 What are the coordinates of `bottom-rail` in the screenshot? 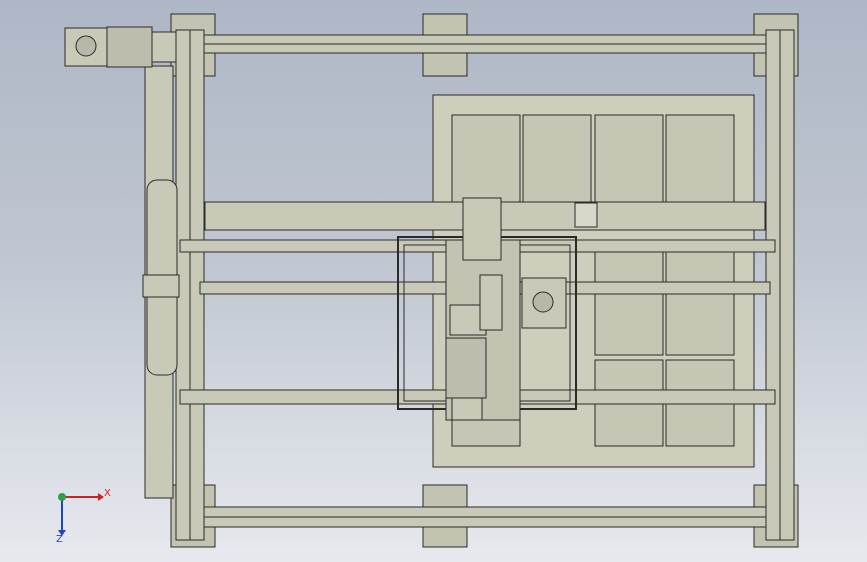 It's located at (480, 517).